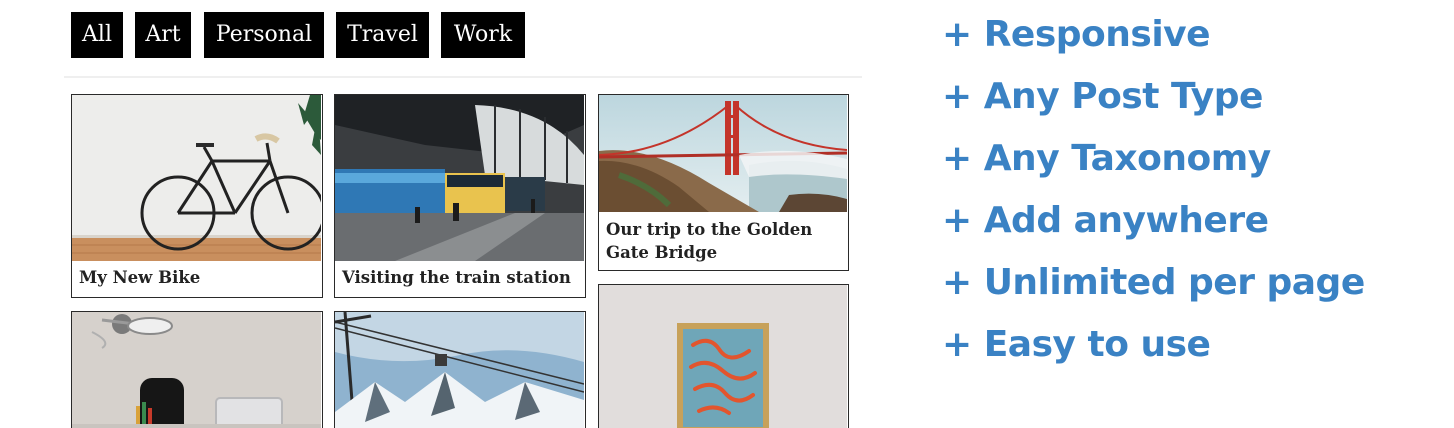  Describe the element at coordinates (459, 178) in the screenshot. I see `train-station-photo` at that location.